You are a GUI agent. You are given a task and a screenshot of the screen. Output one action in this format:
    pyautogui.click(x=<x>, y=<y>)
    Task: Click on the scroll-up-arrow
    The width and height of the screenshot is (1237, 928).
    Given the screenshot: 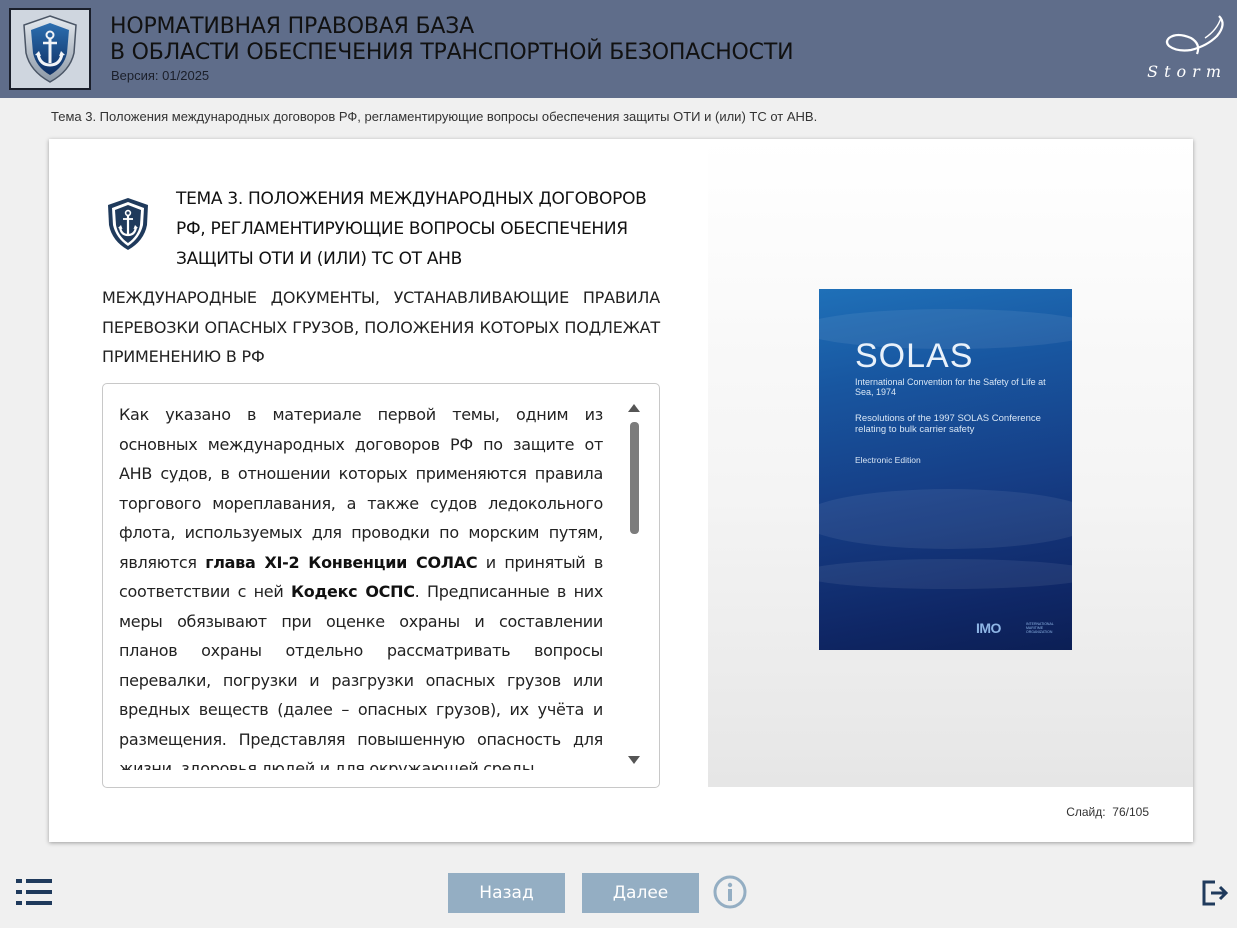 What is the action you would take?
    pyautogui.click(x=634, y=408)
    